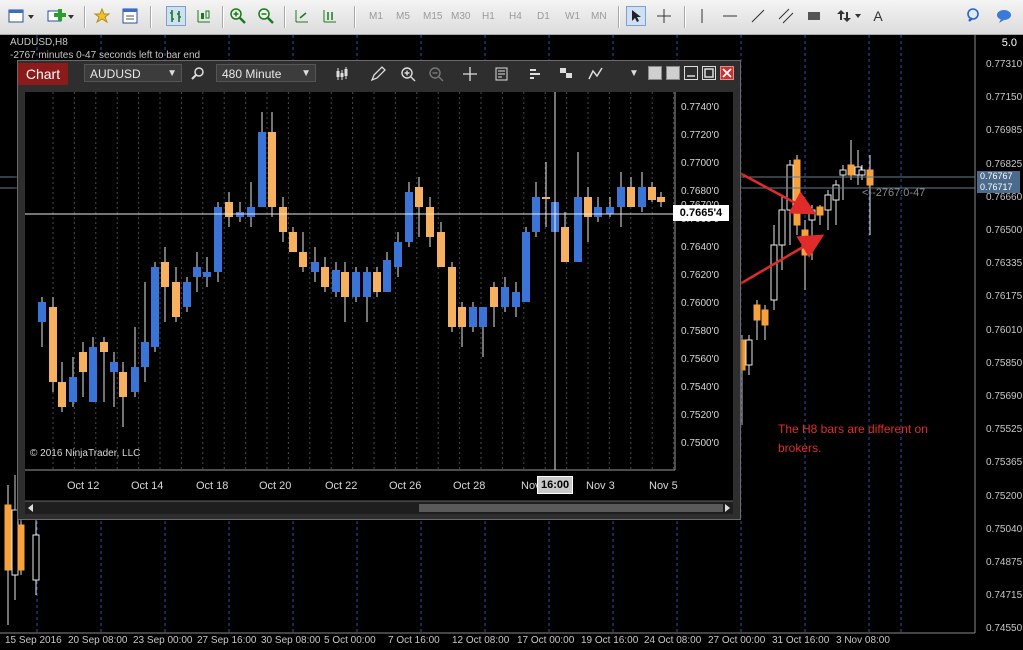  What do you see at coordinates (814, 16) in the screenshot?
I see `shapes-icon` at bounding box center [814, 16].